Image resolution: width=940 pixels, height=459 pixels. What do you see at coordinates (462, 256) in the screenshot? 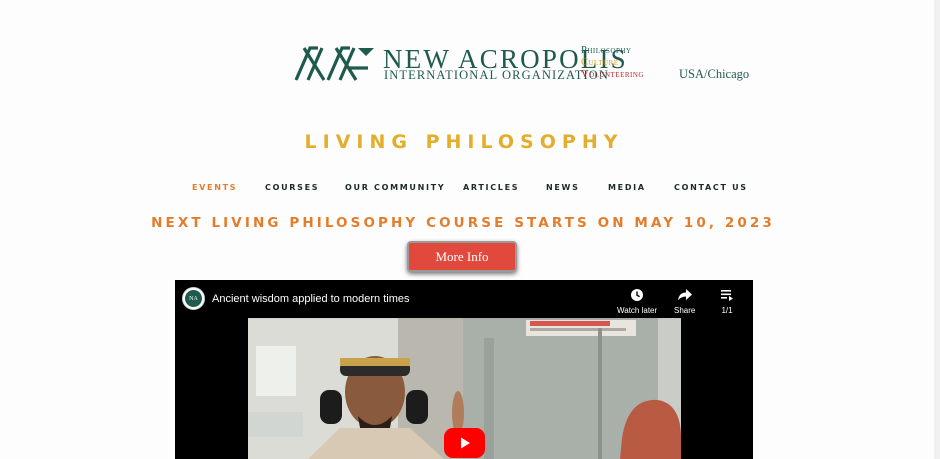
I see `more-info-button: More Info` at bounding box center [462, 256].